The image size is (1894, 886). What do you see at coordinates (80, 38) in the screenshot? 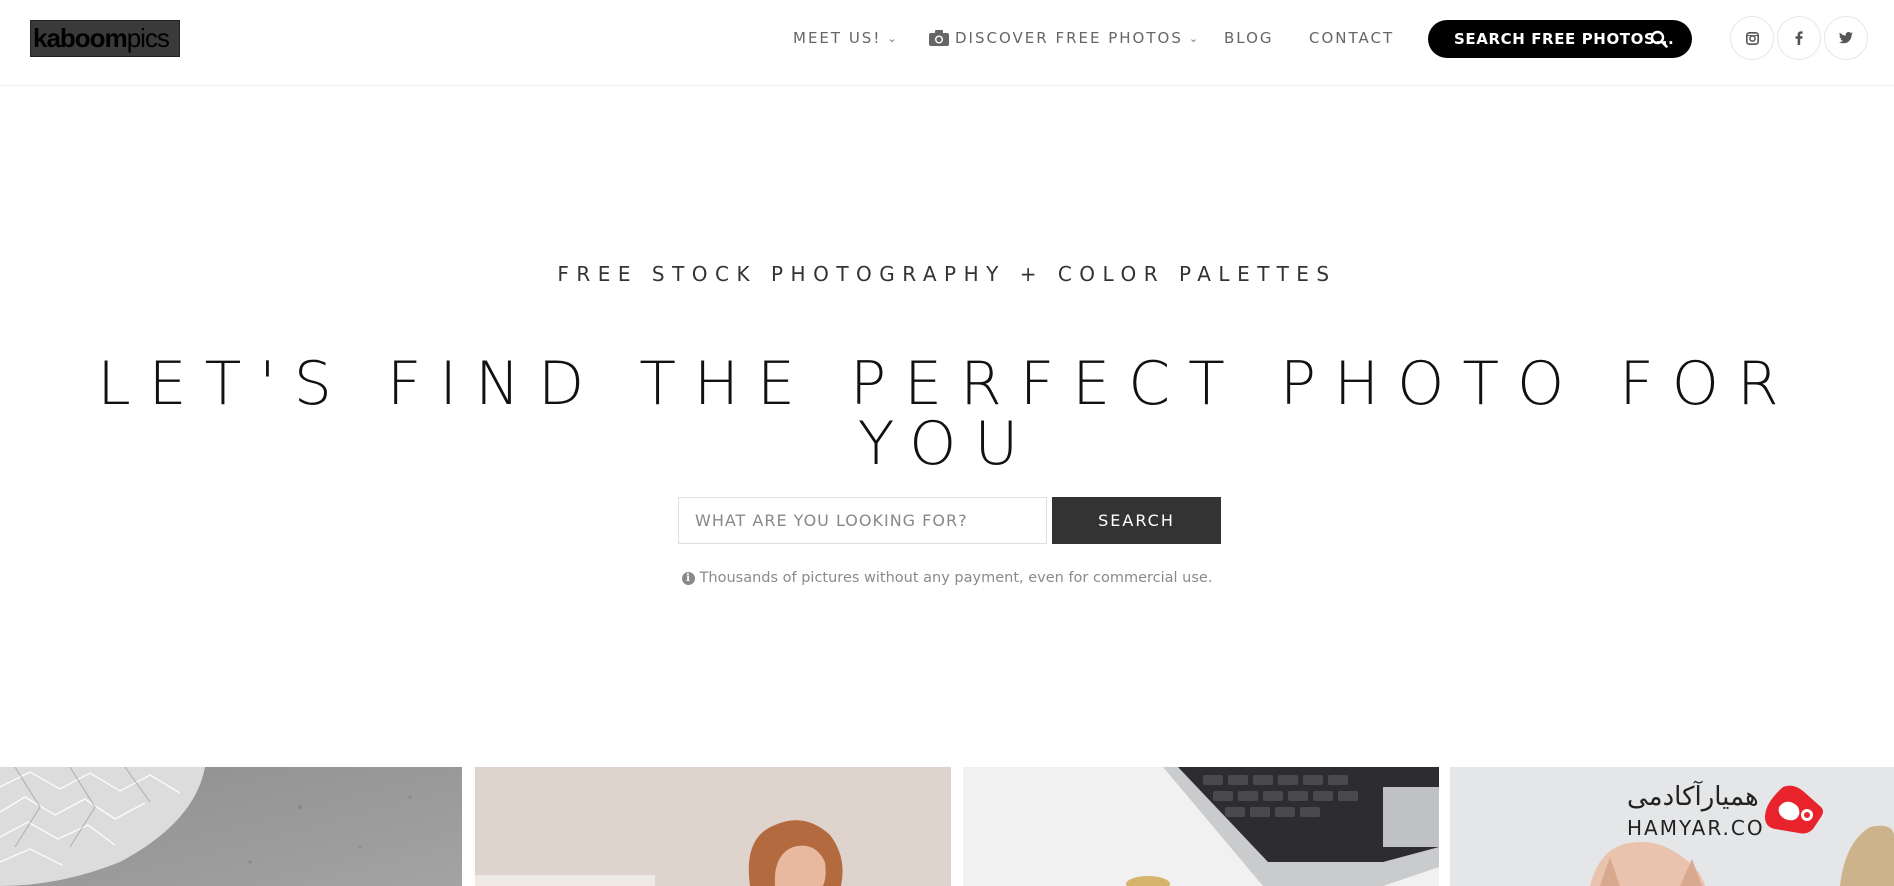
I see `logo-bold-text: kaboom` at bounding box center [80, 38].